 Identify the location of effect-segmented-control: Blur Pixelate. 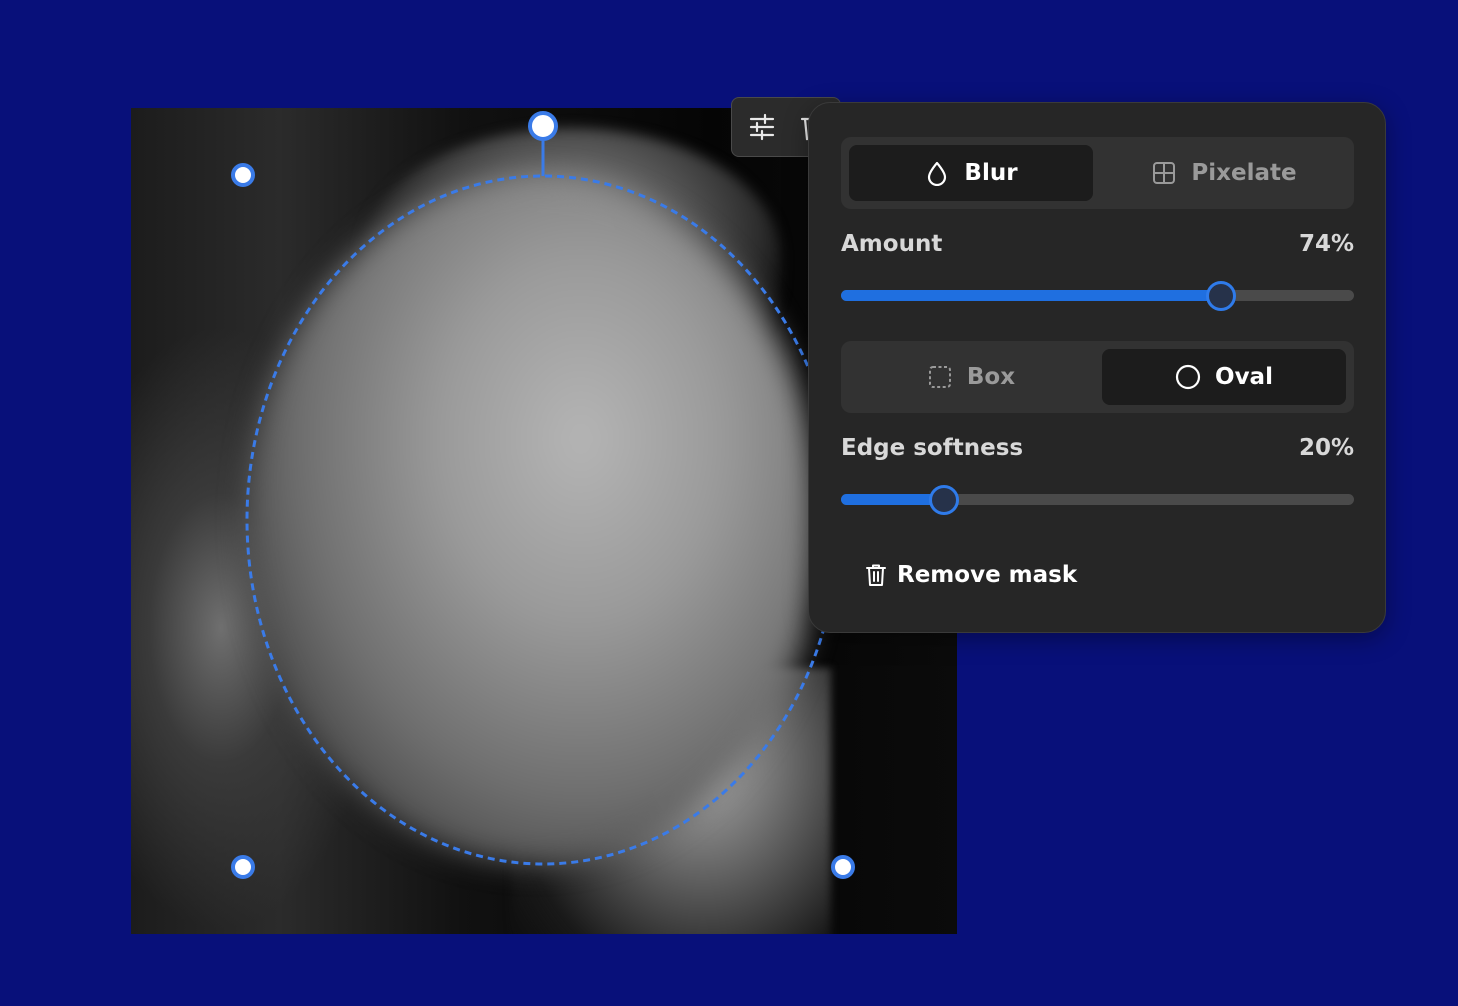
(1097, 173).